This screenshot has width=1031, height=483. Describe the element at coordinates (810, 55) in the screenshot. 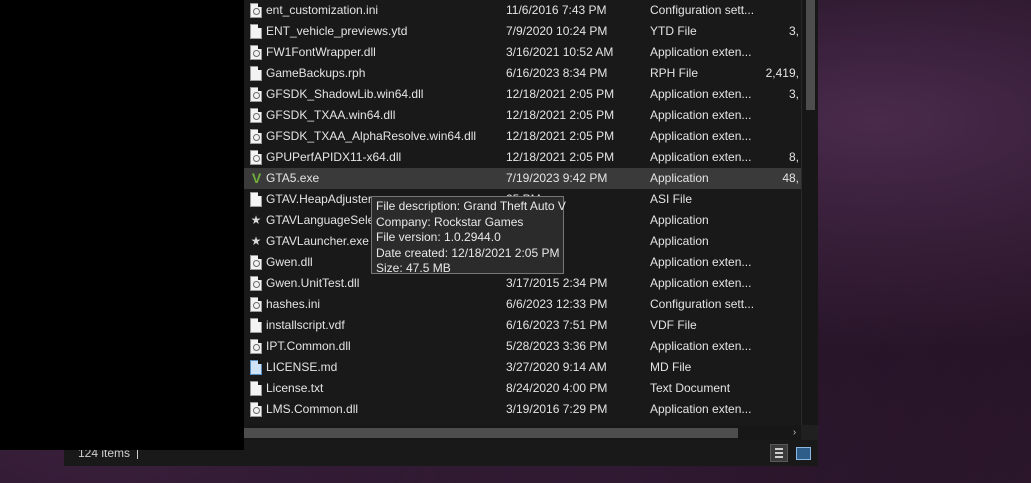

I see `vertical-scrollbar-thumb` at that location.